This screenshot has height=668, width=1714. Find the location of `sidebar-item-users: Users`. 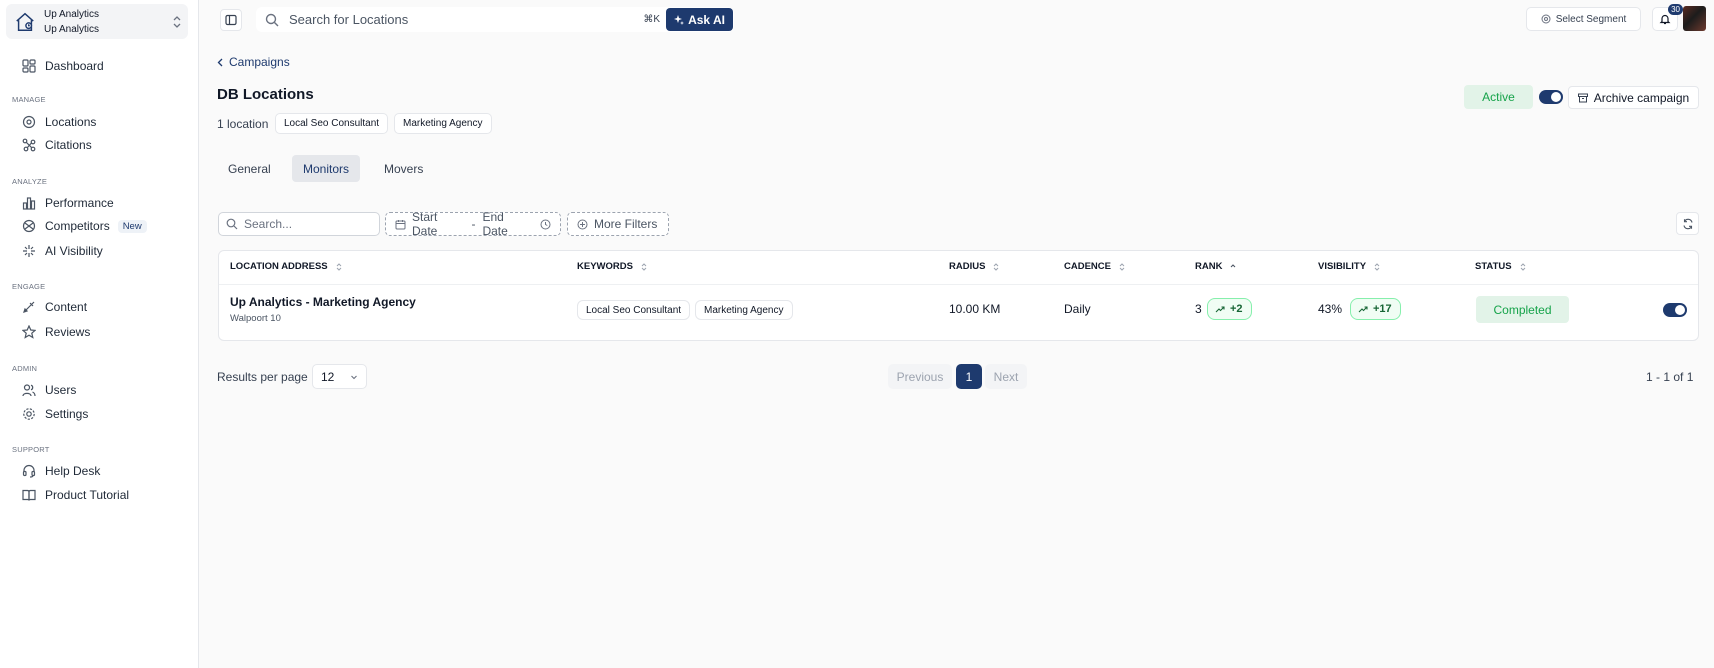

sidebar-item-users: Users is located at coordinates (49, 390).